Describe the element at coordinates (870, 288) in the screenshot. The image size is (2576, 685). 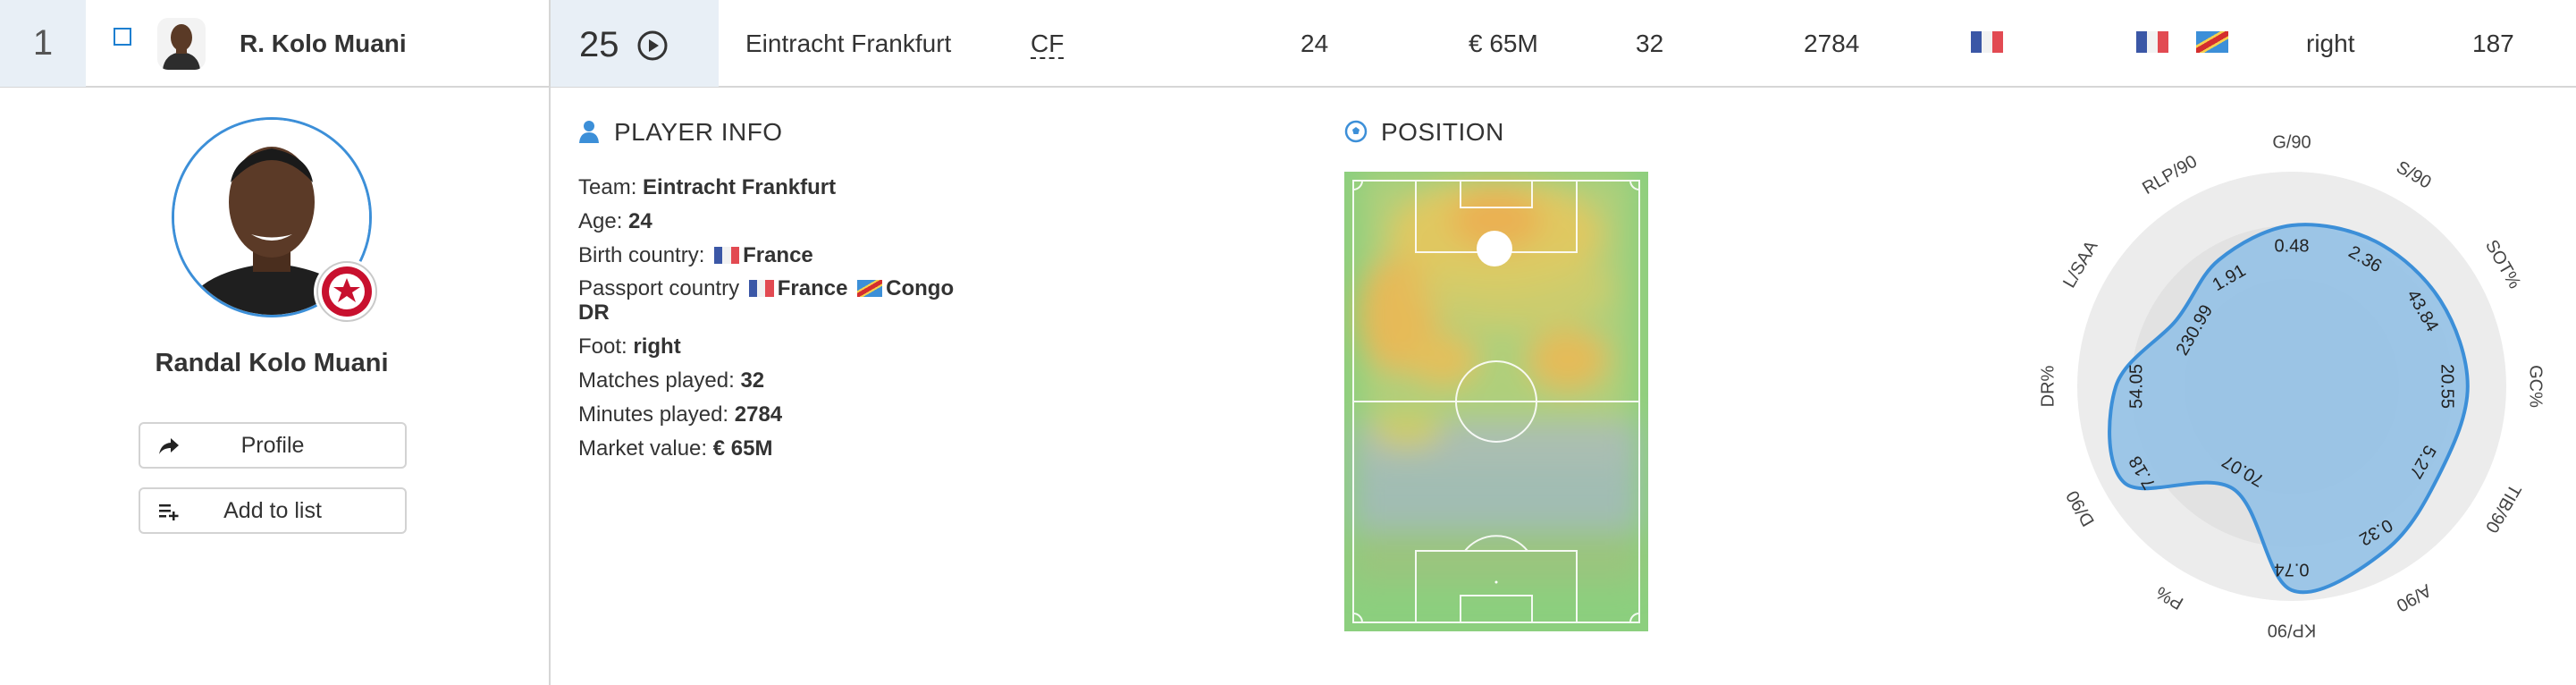
I see `congo-flag-icon` at that location.